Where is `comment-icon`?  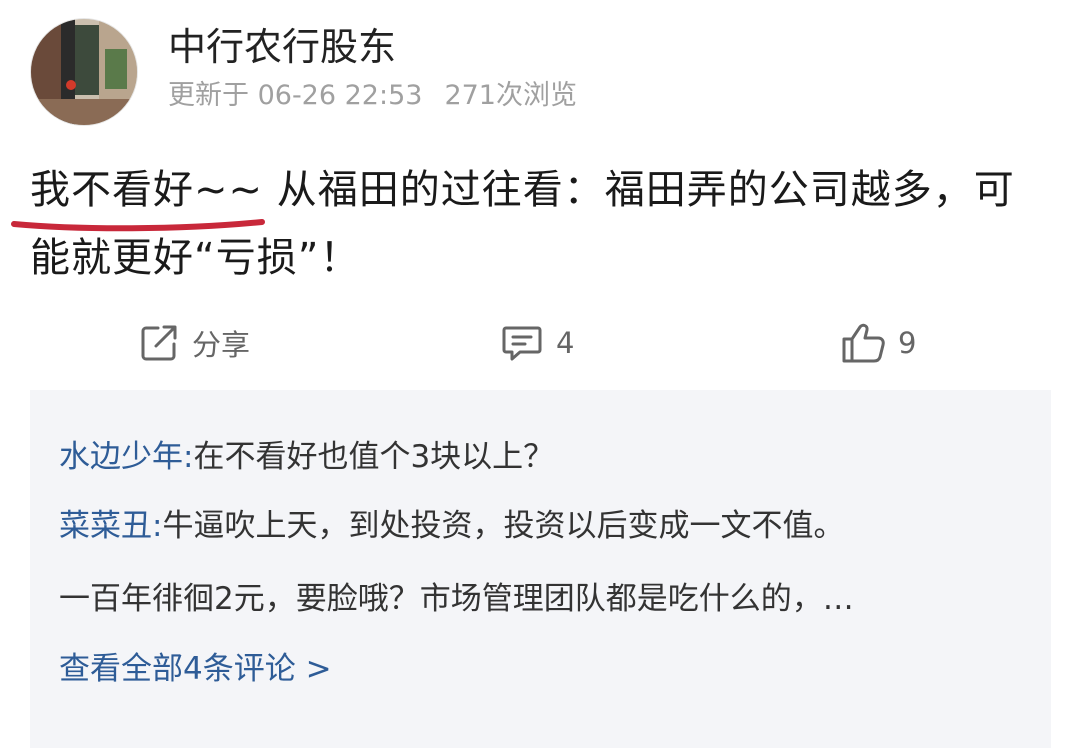
comment-icon is located at coordinates (522, 343).